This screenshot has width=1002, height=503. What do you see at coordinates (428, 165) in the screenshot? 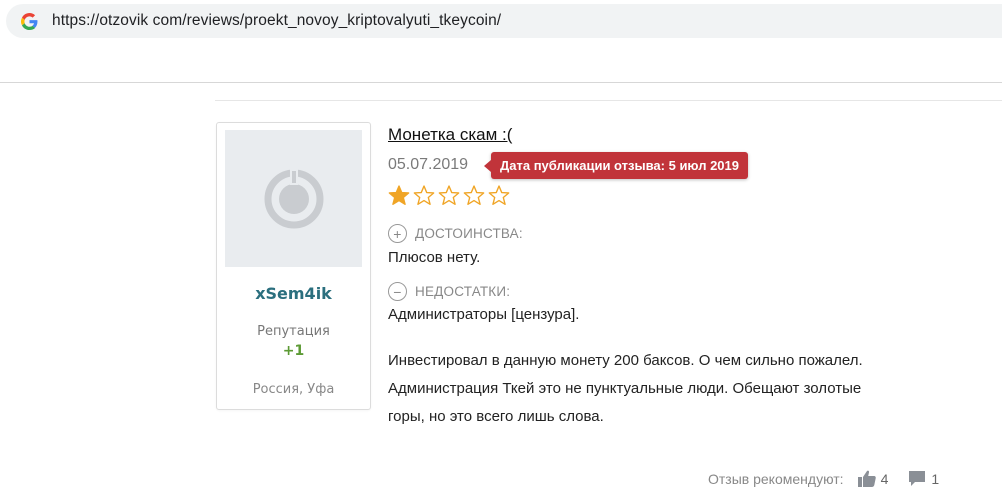
I see `review-date: 05.07.2019` at bounding box center [428, 165].